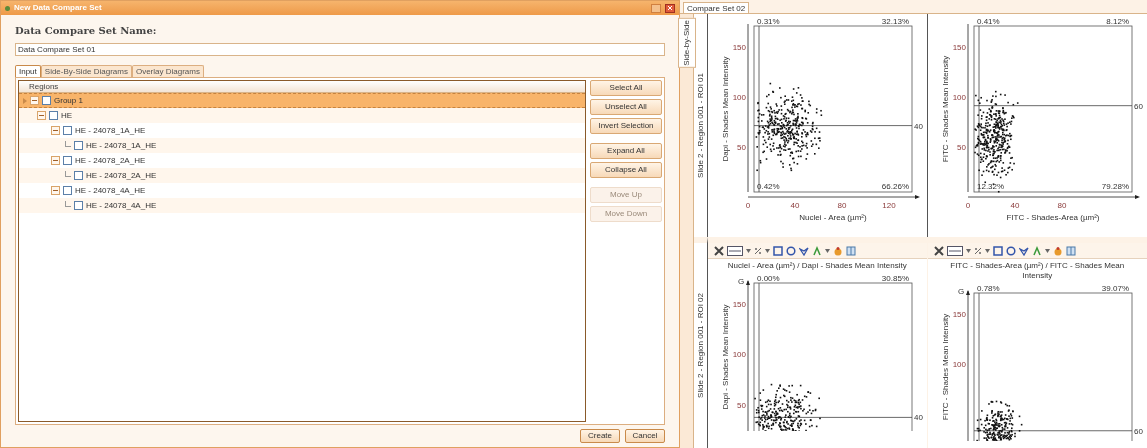 This screenshot has width=1147, height=448. Describe the element at coordinates (889, 205) in the screenshot. I see `x-tick-label: 120` at that location.